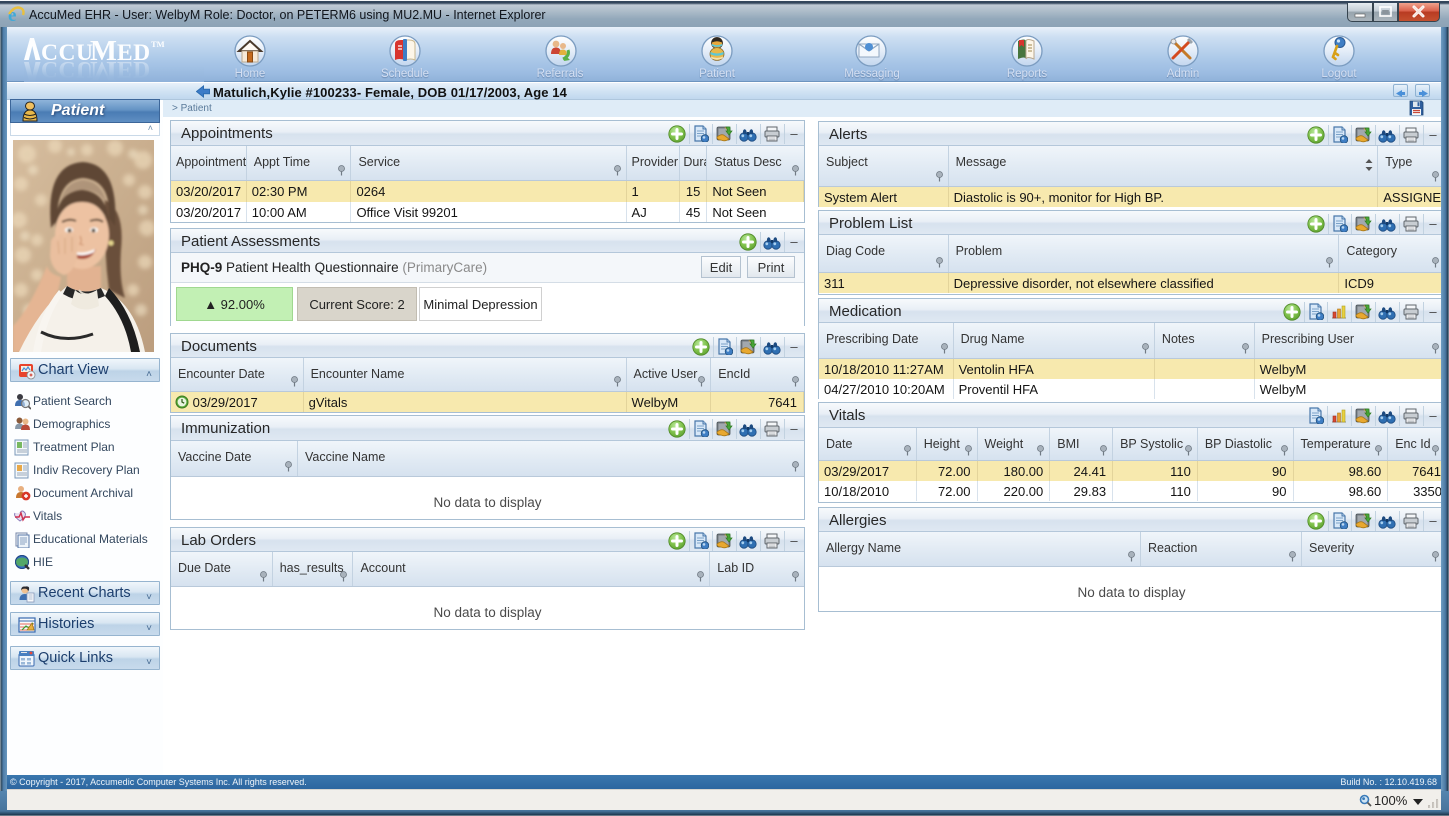  What do you see at coordinates (158, 44) in the screenshot?
I see `svg-text: TM` at bounding box center [158, 44].